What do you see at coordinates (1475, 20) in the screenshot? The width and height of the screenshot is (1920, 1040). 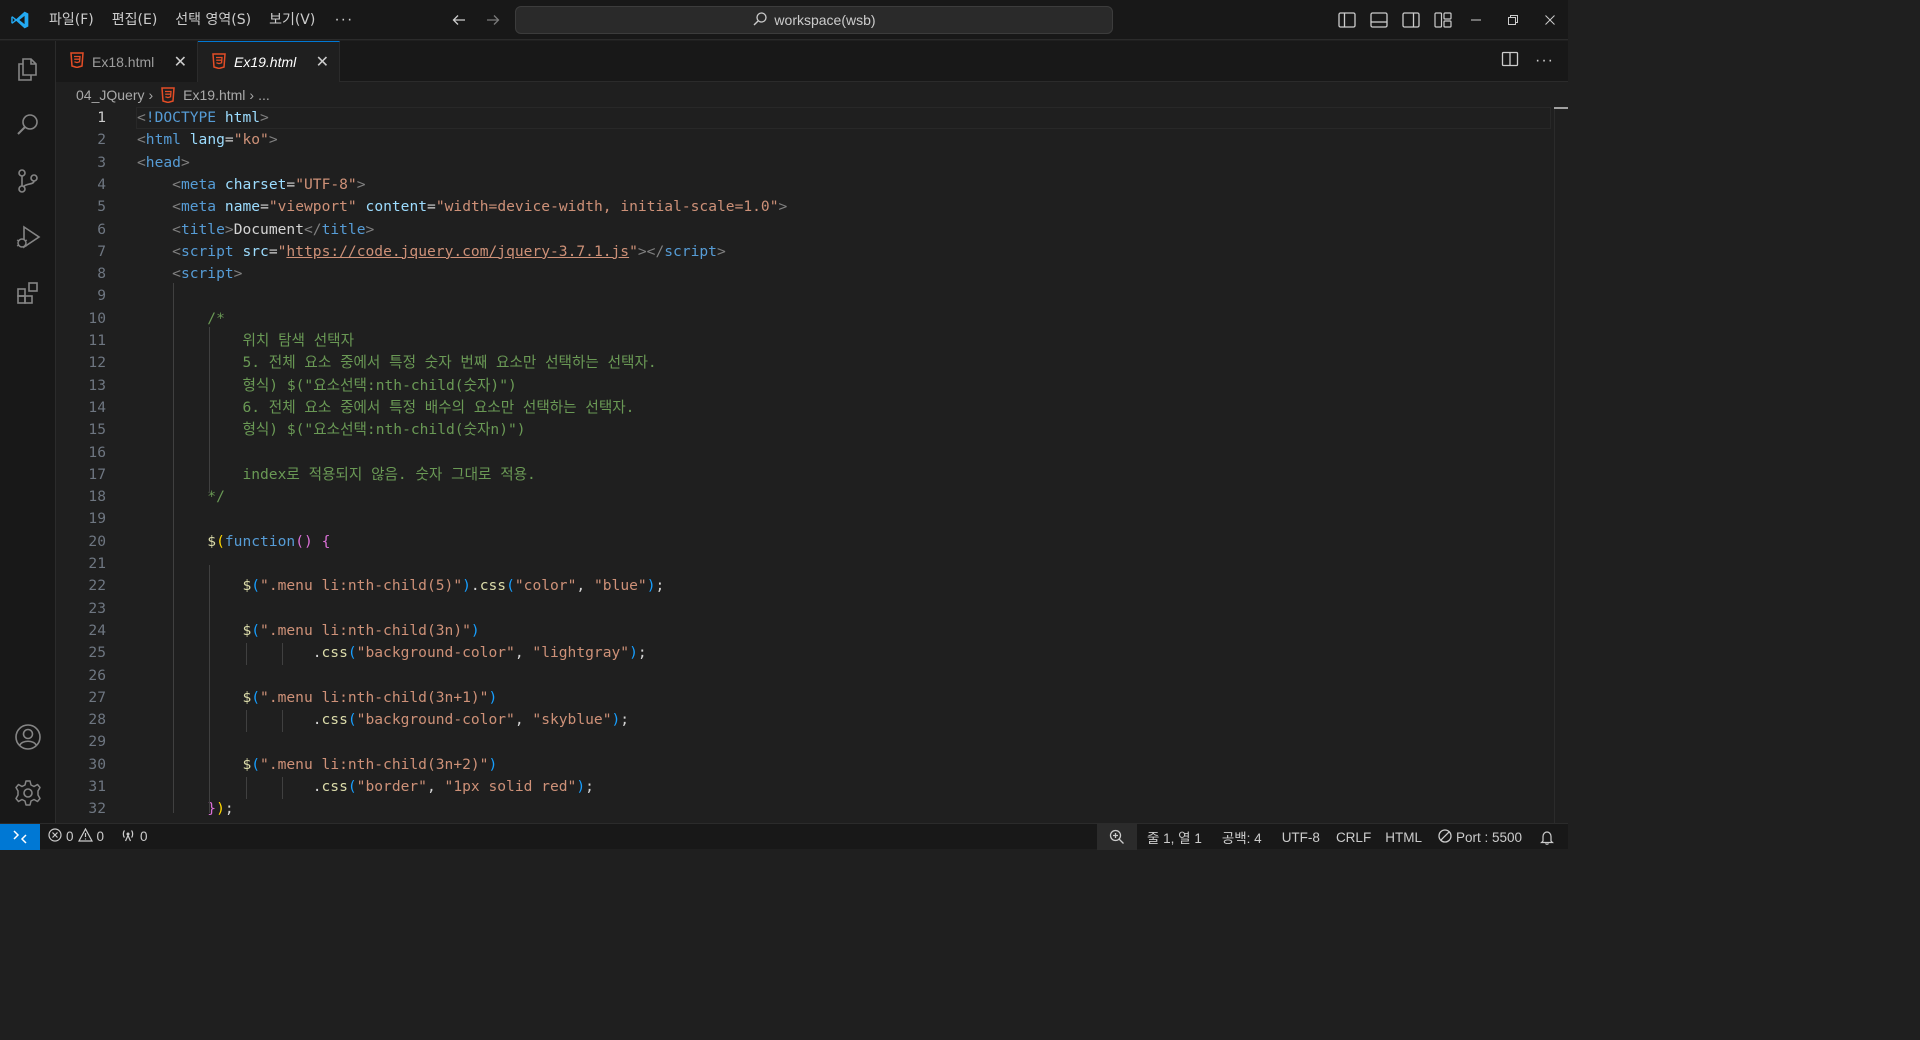 I see `minimize-icon` at bounding box center [1475, 20].